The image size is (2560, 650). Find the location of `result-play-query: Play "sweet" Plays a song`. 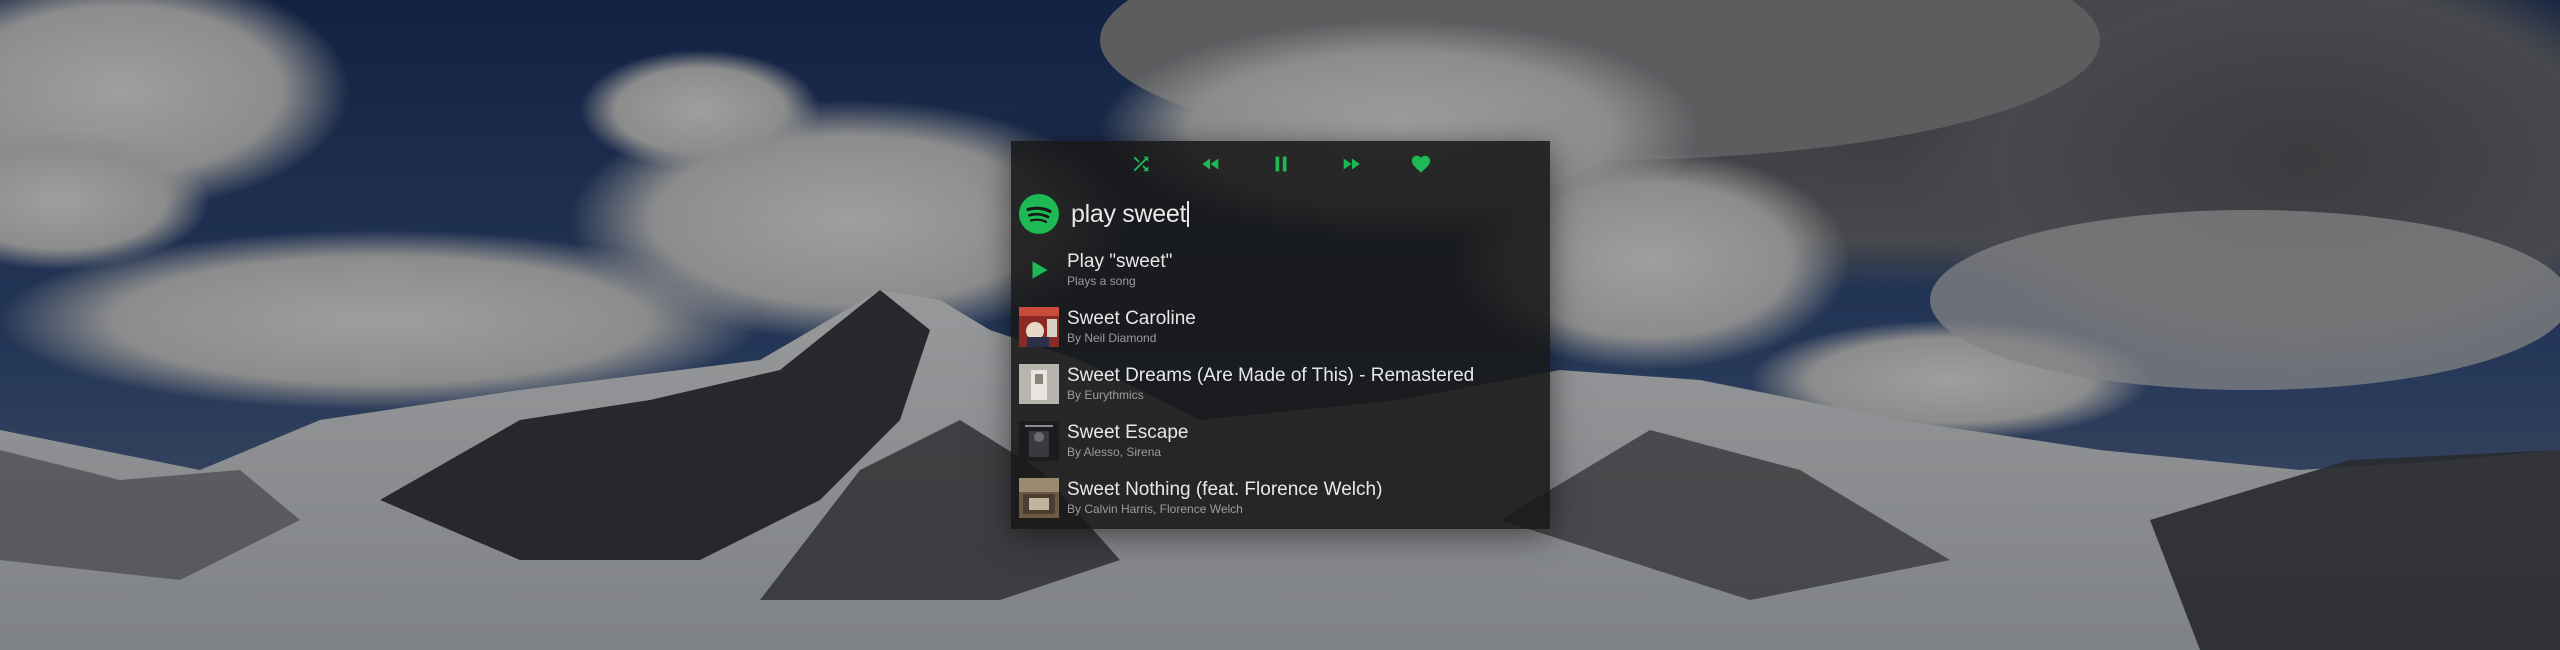

result-play-query: Play "sweet" Plays a song is located at coordinates (1280, 269).